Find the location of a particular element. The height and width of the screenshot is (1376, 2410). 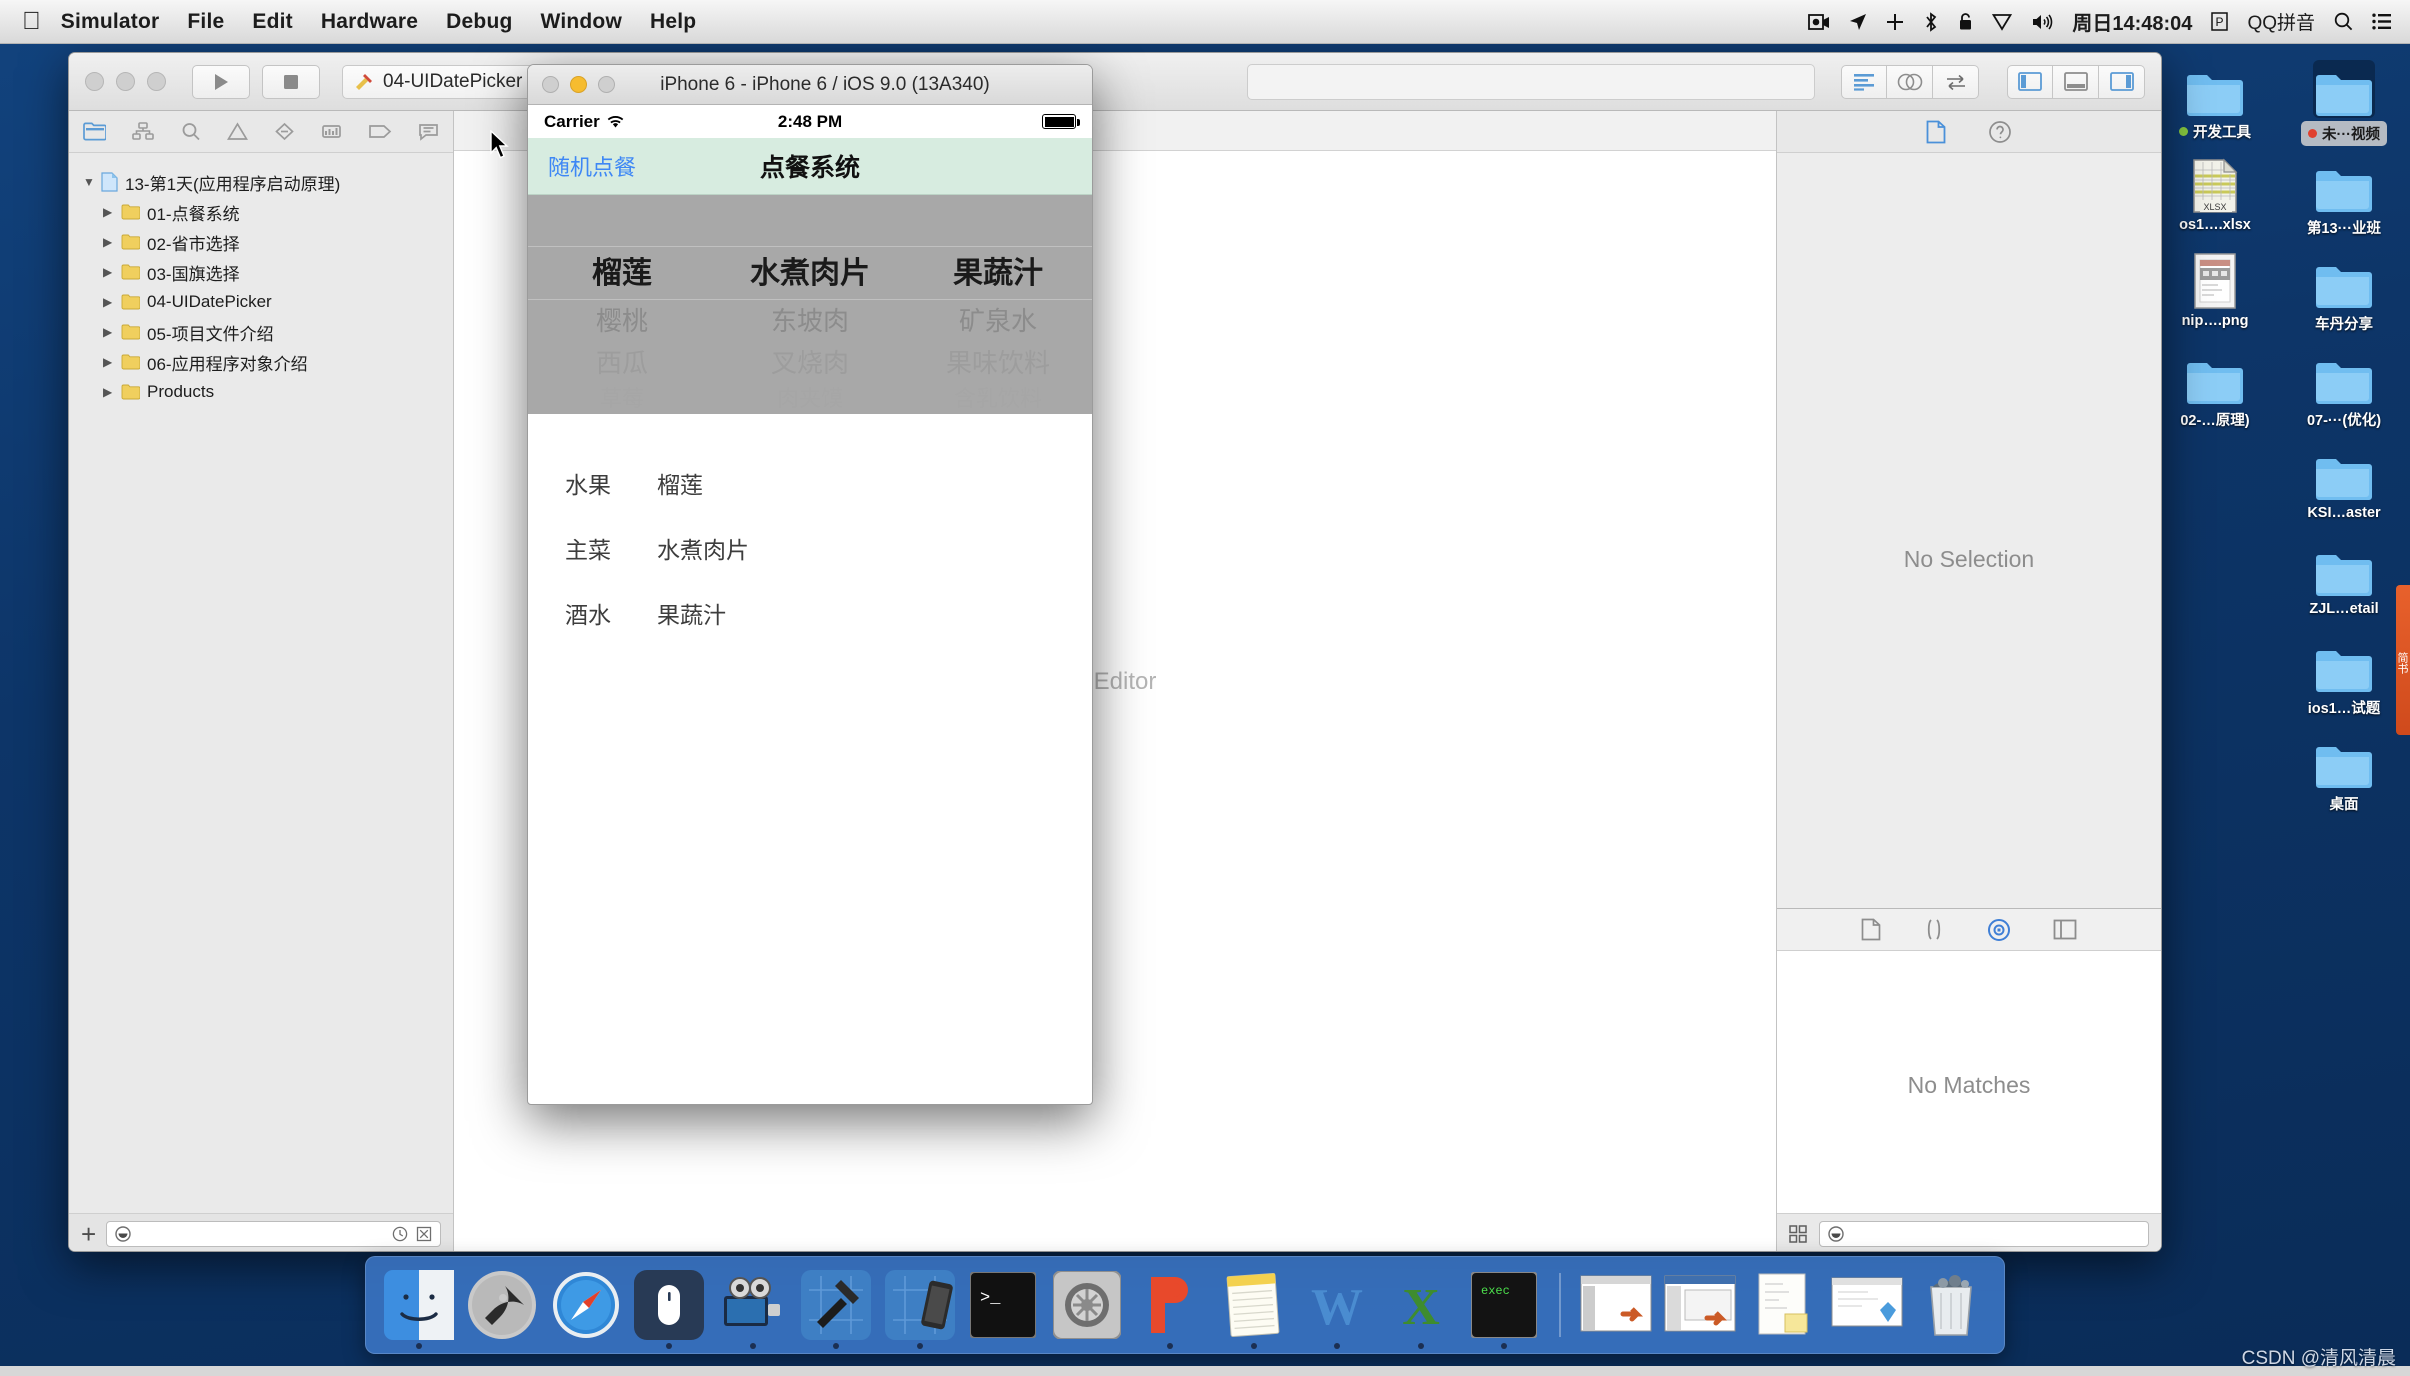

dock-item-system-preferences is located at coordinates (1087, 1305).